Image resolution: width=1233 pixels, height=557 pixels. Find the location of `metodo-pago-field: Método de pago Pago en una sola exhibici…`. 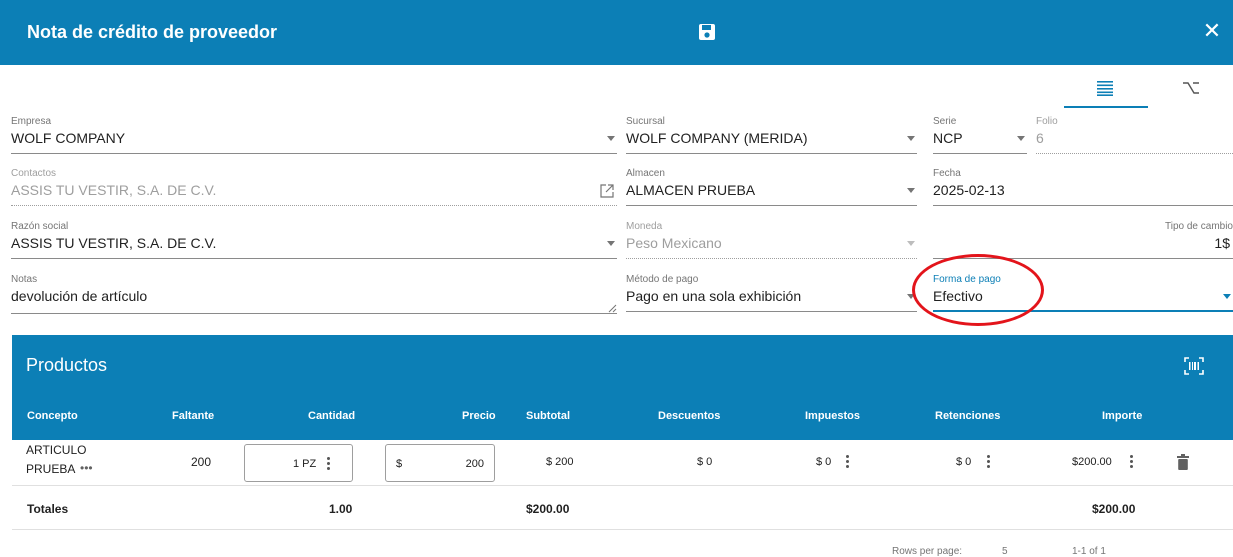

metodo-pago-field: Método de pago Pago en una sola exhibici… is located at coordinates (771, 294).